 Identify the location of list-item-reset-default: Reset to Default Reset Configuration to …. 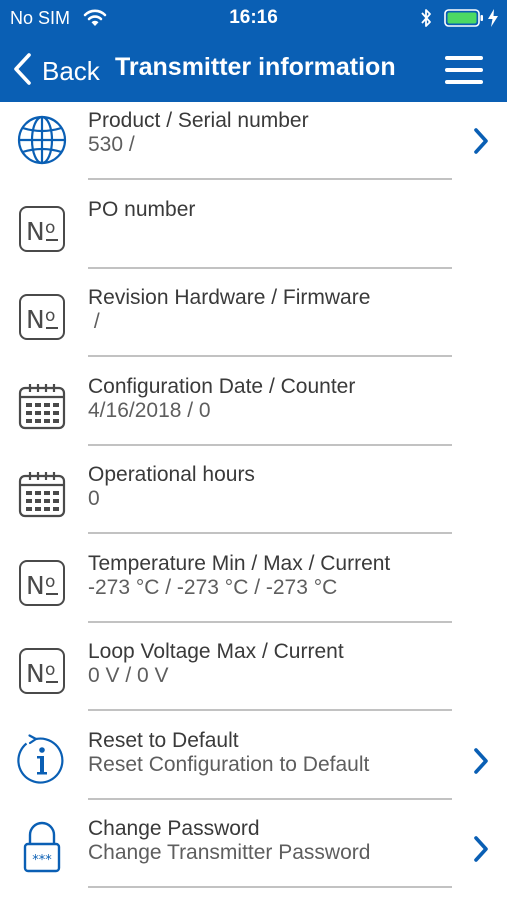
(253, 766).